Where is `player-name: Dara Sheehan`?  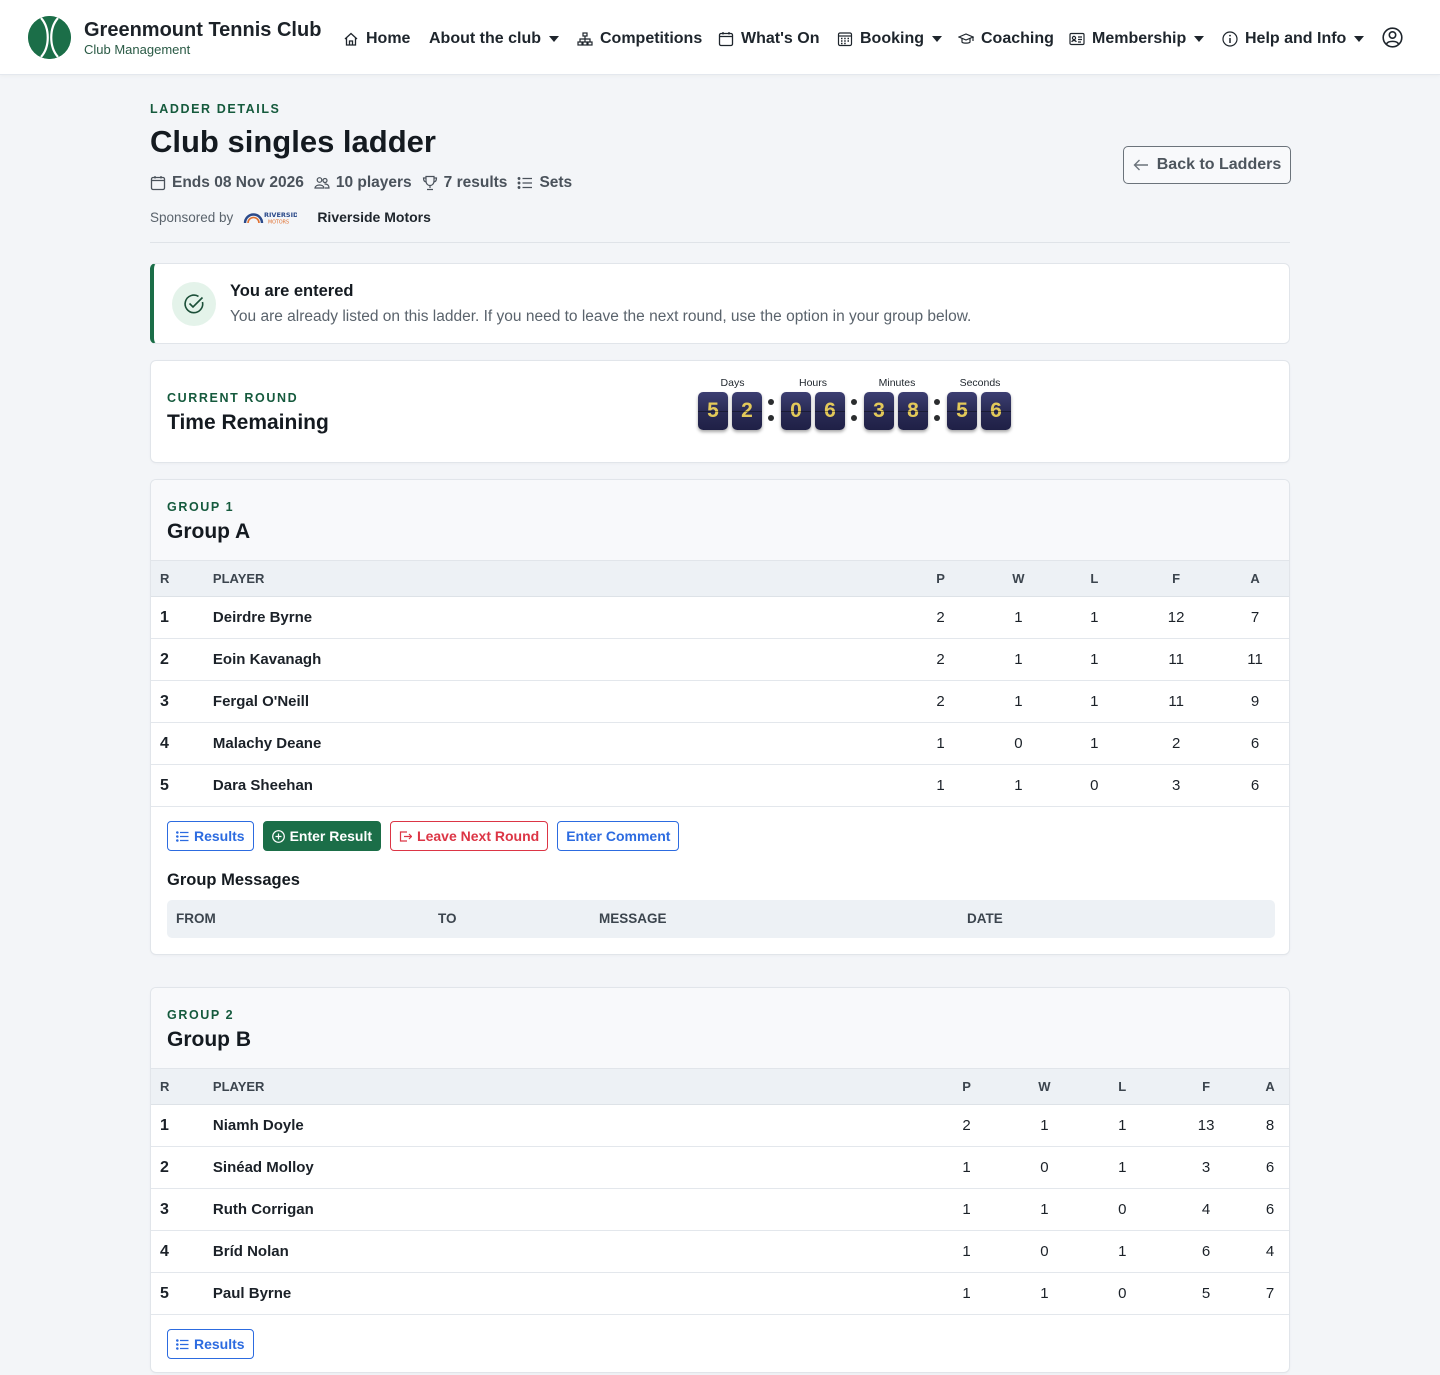 player-name: Dara Sheehan is located at coordinates (557, 785).